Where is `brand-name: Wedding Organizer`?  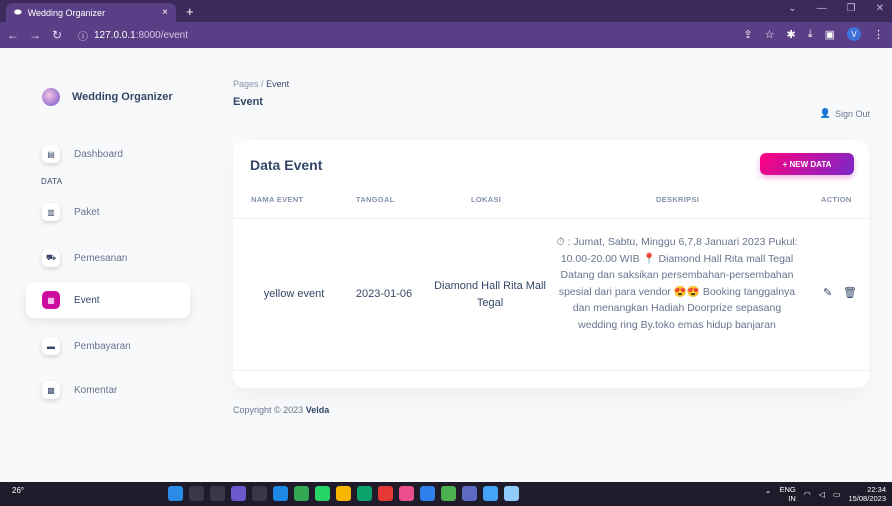 brand-name: Wedding Organizer is located at coordinates (122, 97).